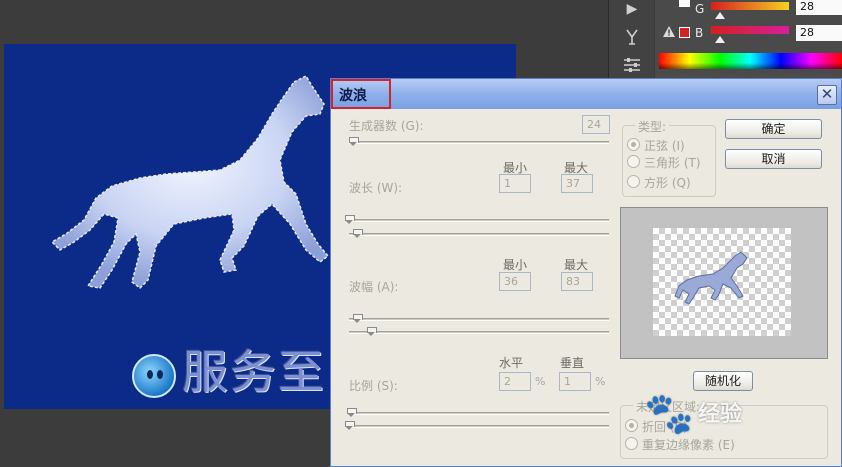  I want to click on blue-slider-thumb, so click(720, 39).